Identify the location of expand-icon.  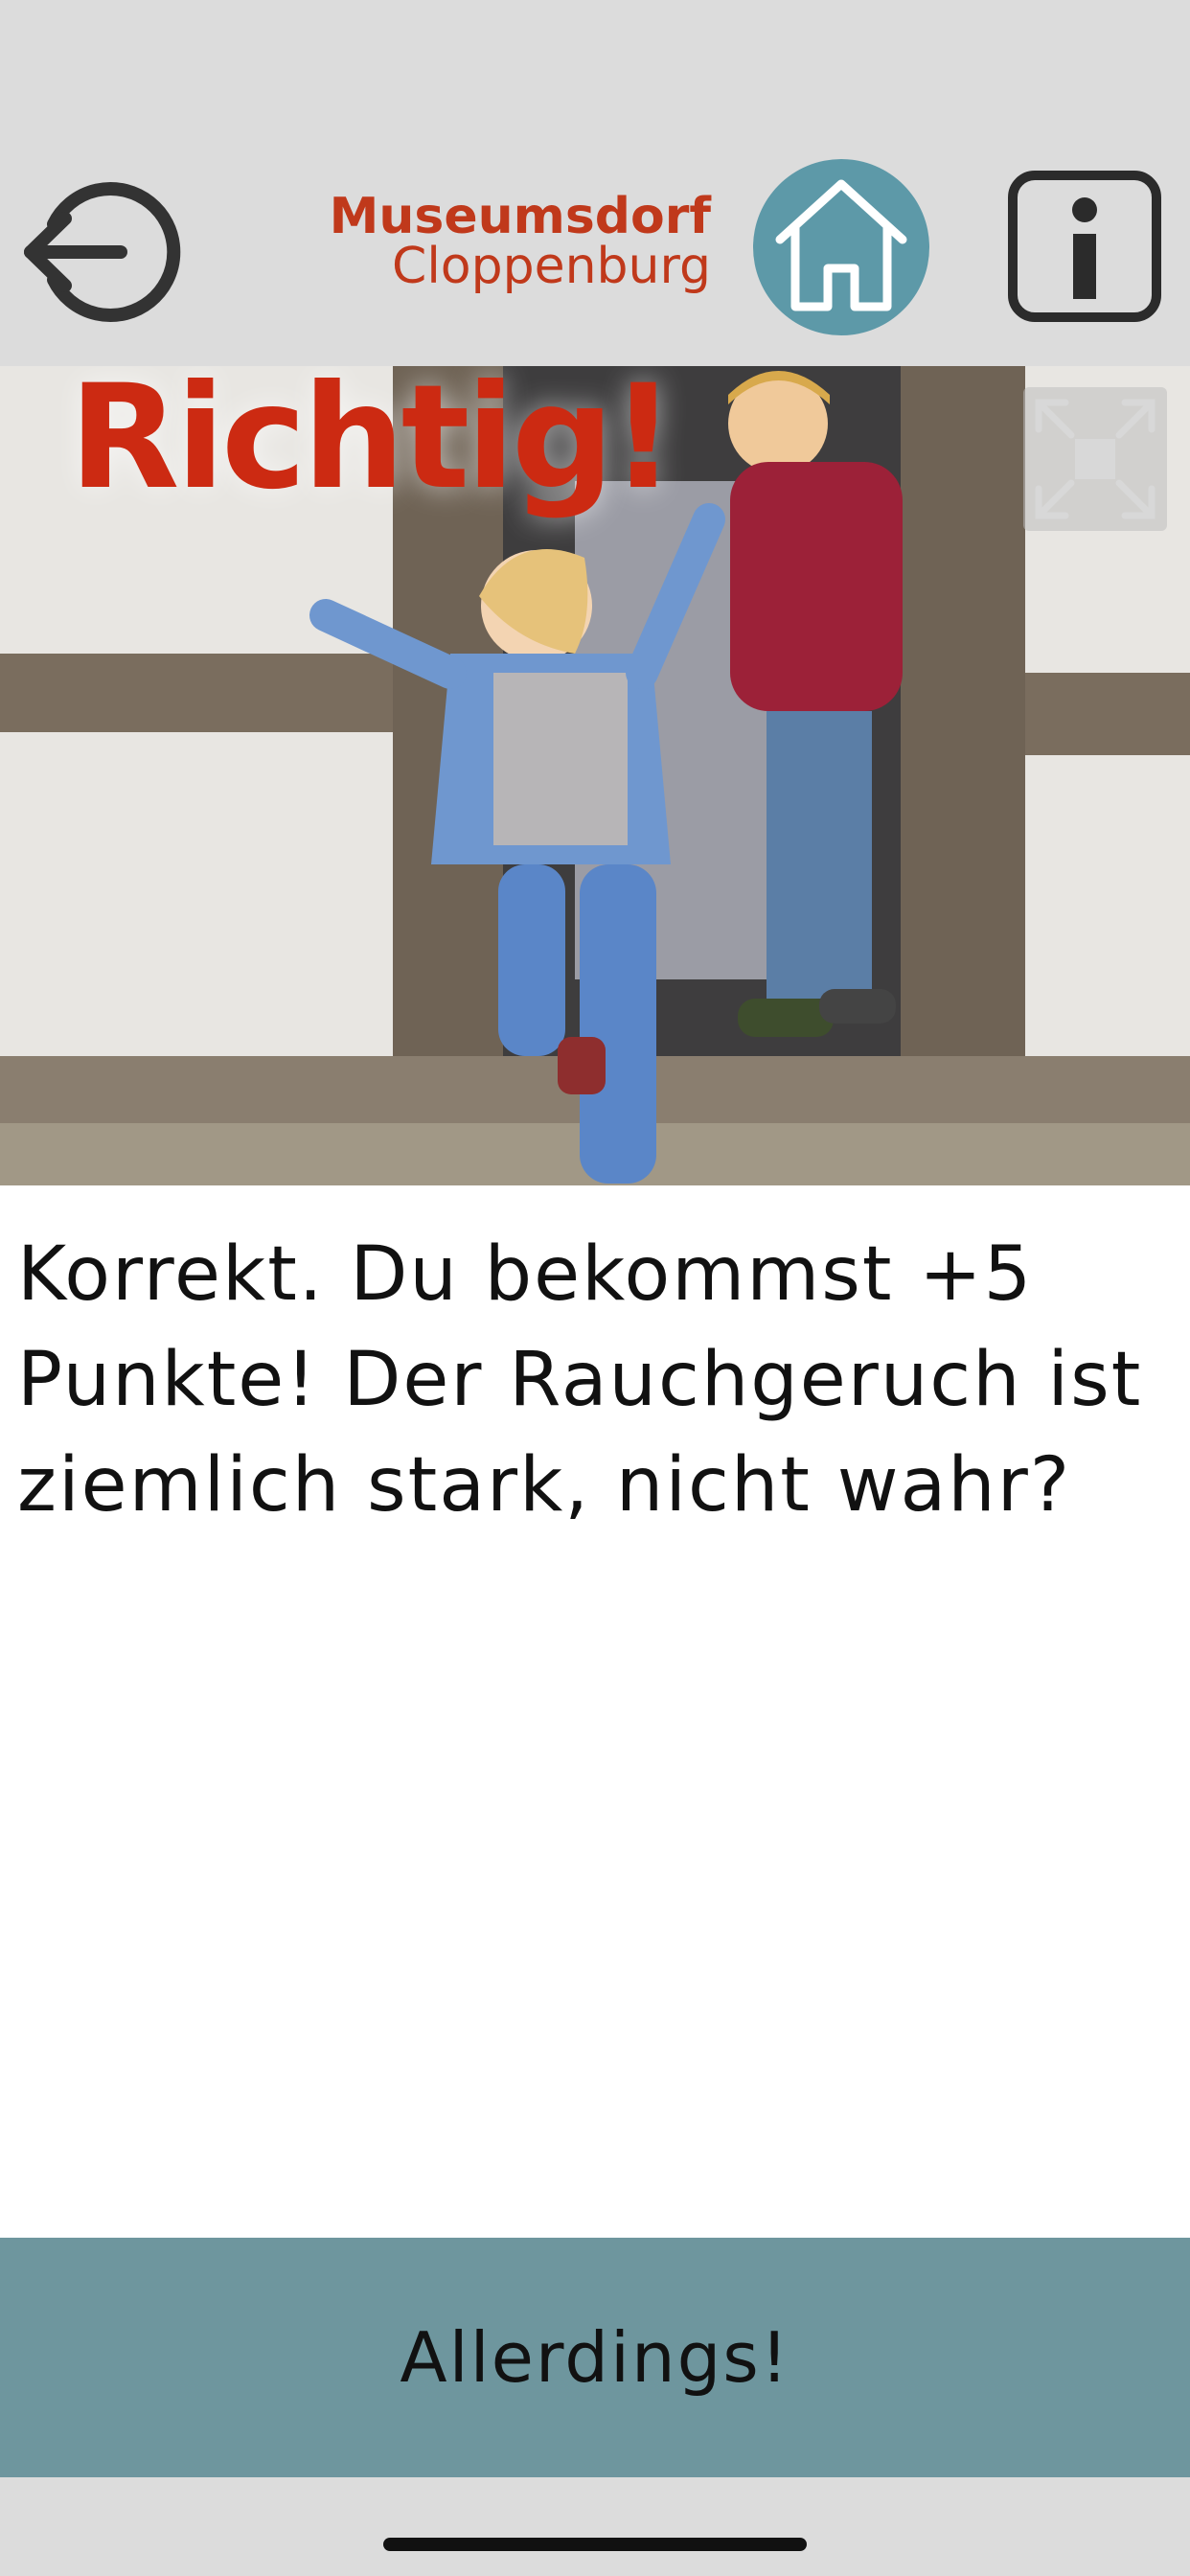
(1096, 459).